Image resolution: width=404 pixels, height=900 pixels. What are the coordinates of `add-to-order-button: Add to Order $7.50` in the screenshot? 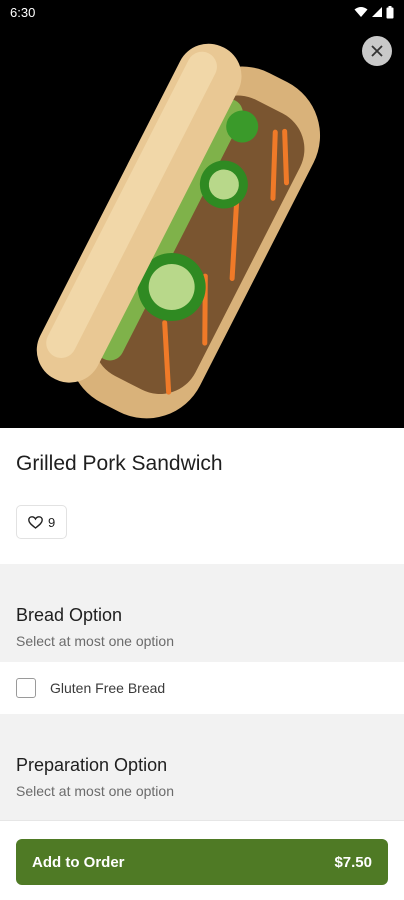 It's located at (202, 862).